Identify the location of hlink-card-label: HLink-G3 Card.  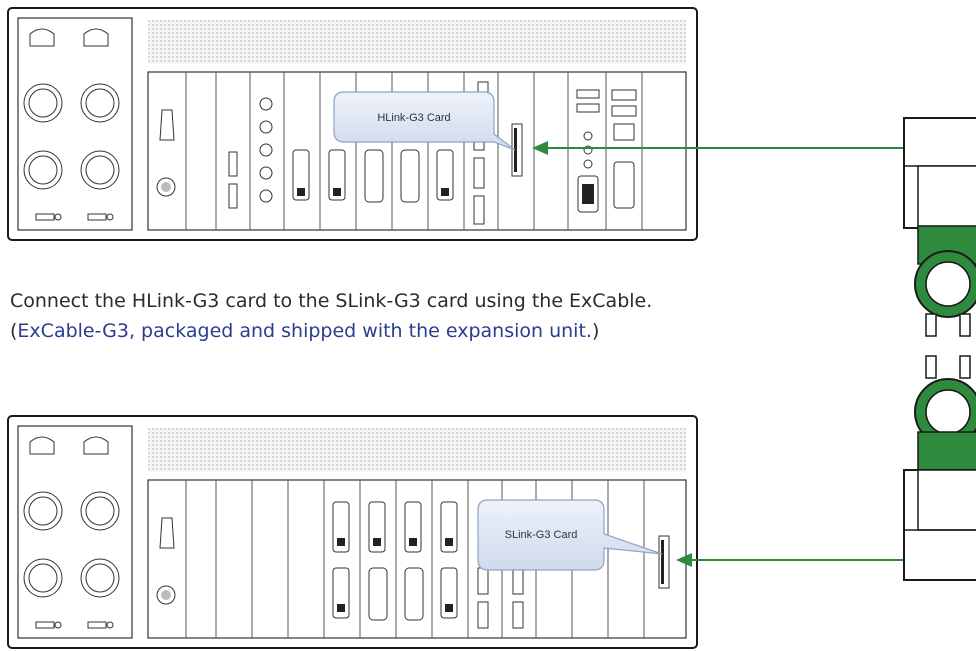
(413, 118).